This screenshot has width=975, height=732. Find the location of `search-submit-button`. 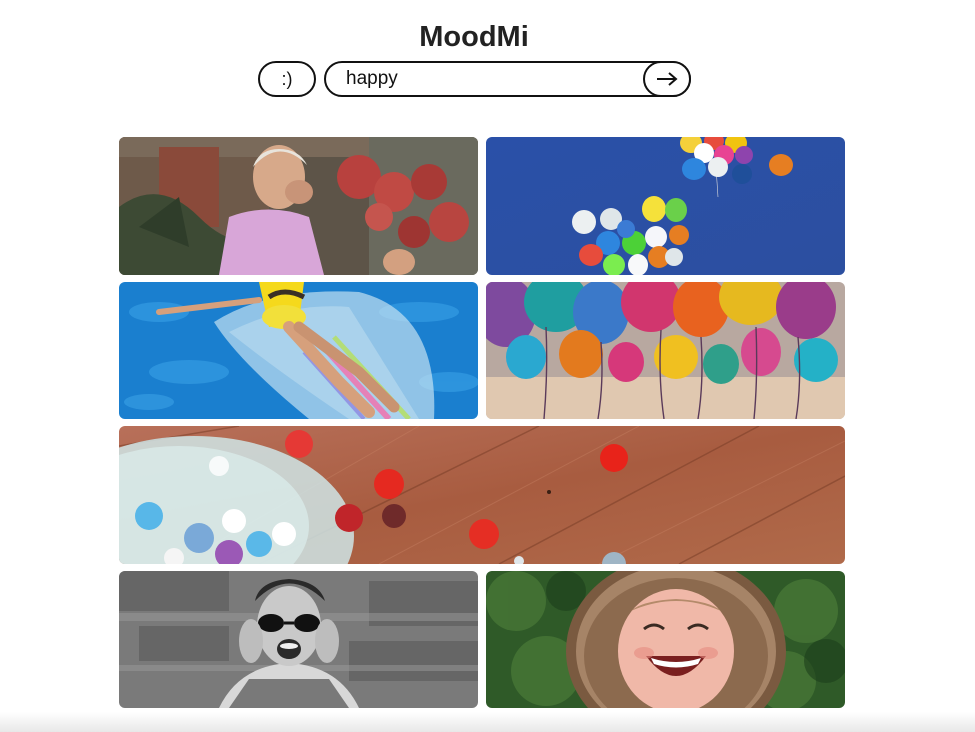

search-submit-button is located at coordinates (667, 79).